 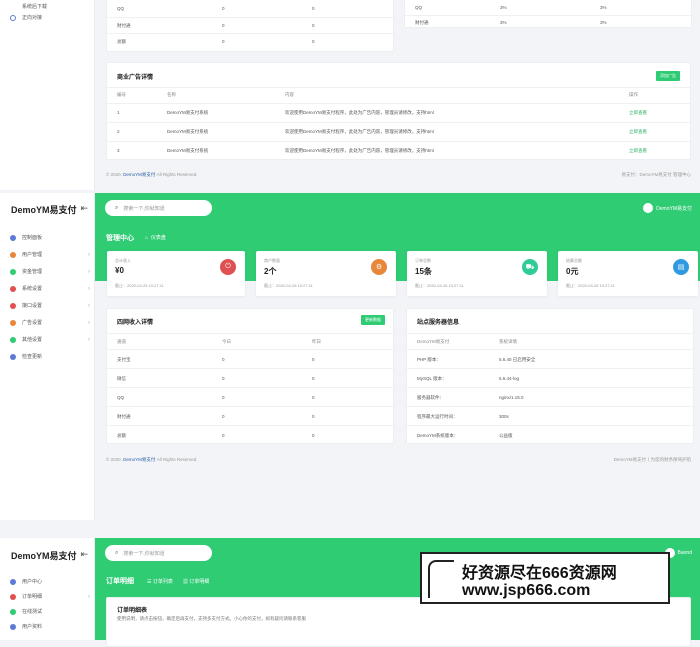 What do you see at coordinates (550, 341) in the screenshot?
I see `table-header: DemoYM易支付 系统详情` at bounding box center [550, 341].